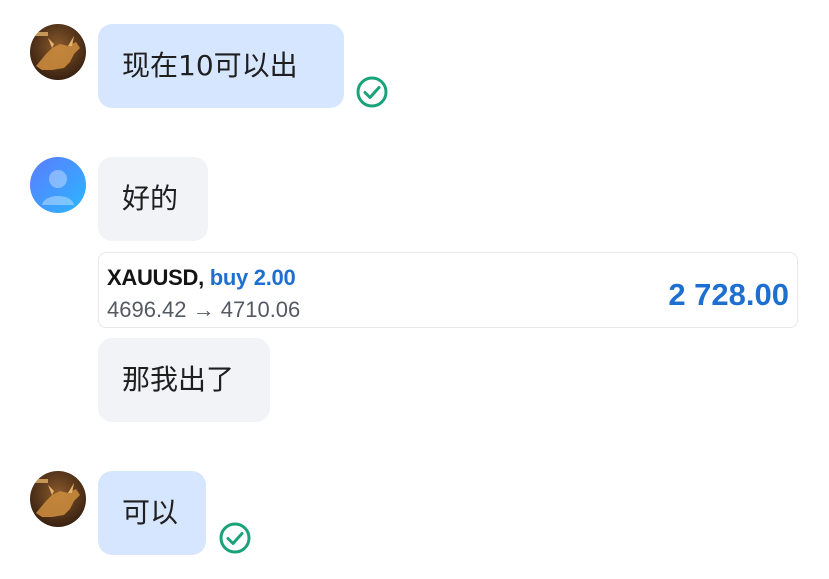  Describe the element at coordinates (58, 185) in the screenshot. I see `default-user-avatar-icon` at that location.